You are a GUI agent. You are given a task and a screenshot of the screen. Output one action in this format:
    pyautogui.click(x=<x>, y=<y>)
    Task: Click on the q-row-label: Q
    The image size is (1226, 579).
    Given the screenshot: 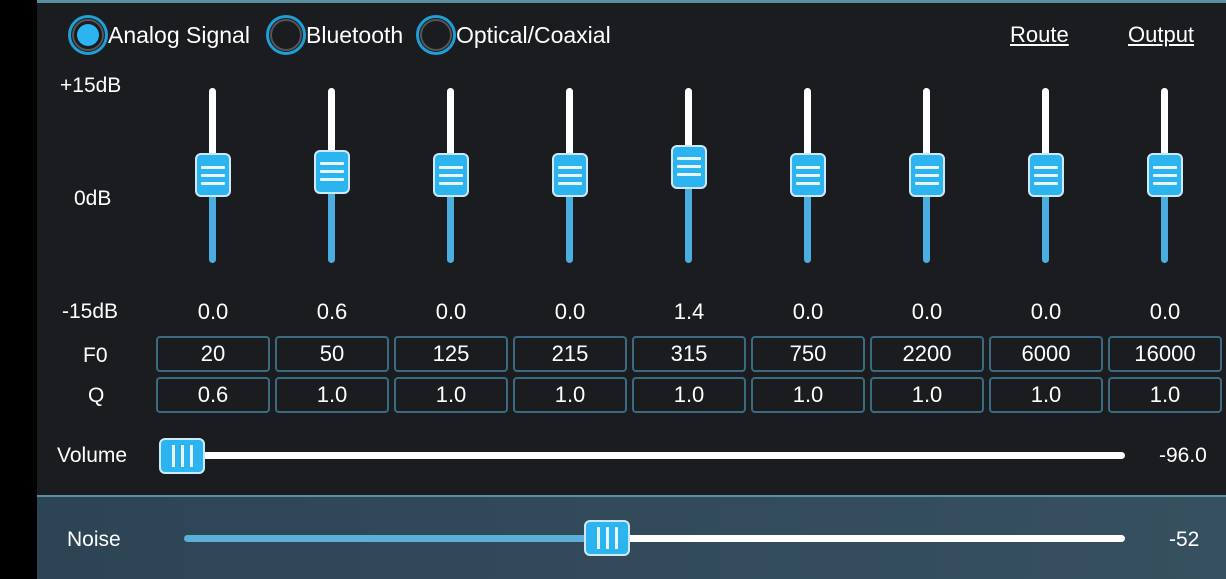 What is the action you would take?
    pyautogui.click(x=96, y=395)
    